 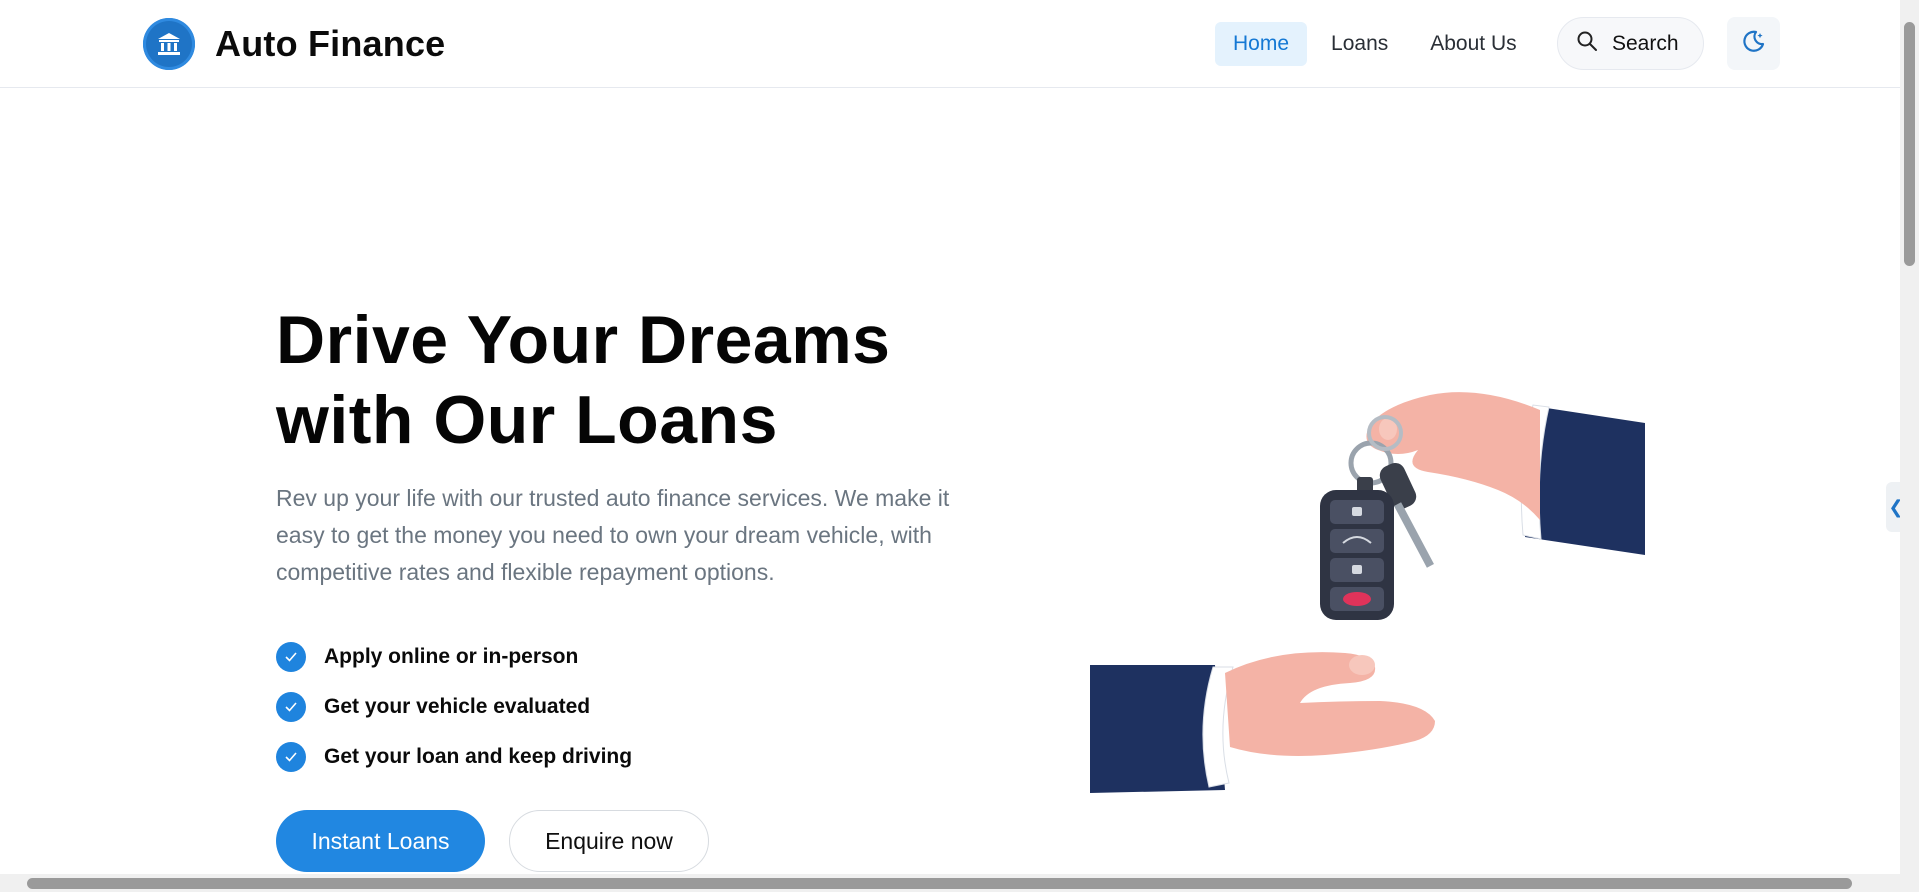 I want to click on vertical-scrollbar-thumb, so click(x=1909, y=144).